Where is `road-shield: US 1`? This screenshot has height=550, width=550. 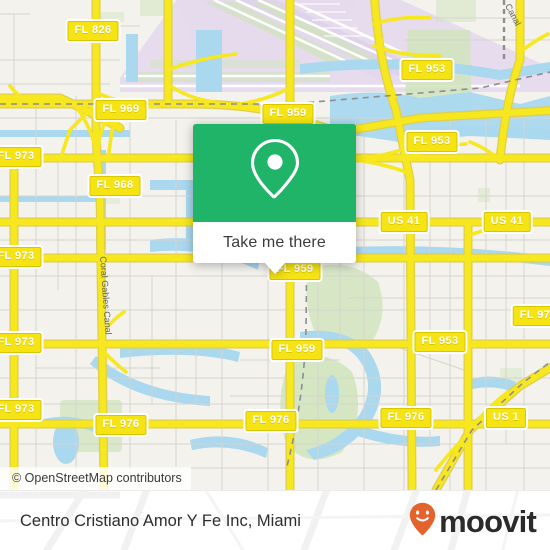
road-shield: US 1 is located at coordinates (506, 418).